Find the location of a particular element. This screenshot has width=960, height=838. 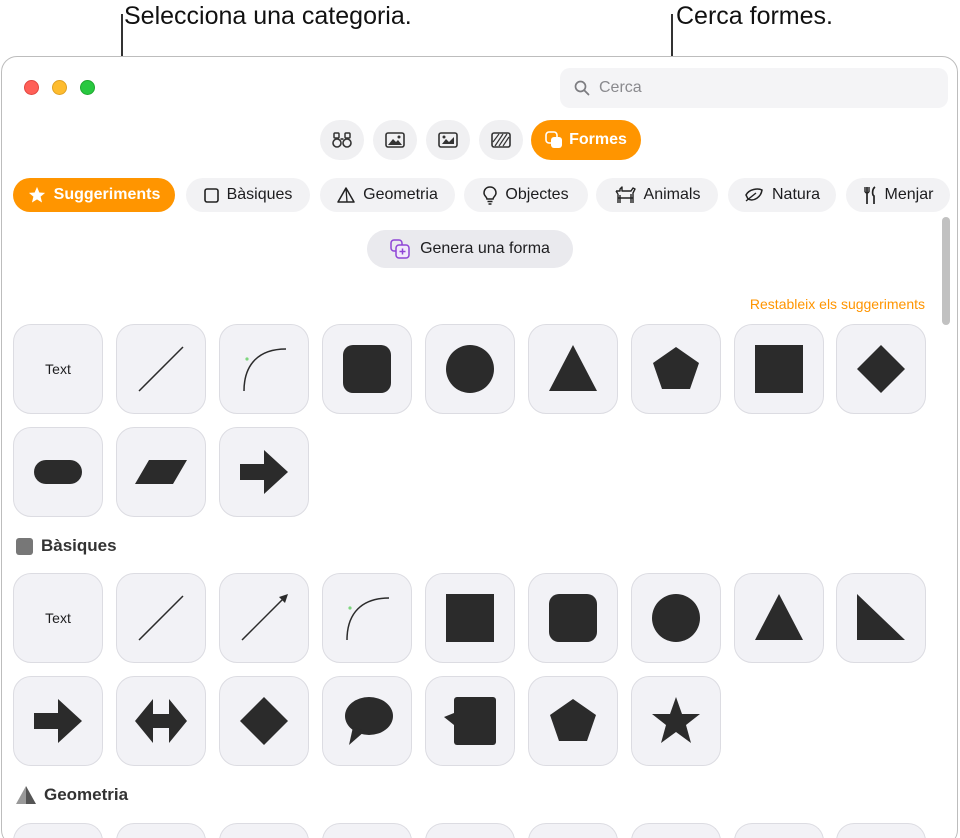

category-basics: Bàsiques is located at coordinates (248, 195).